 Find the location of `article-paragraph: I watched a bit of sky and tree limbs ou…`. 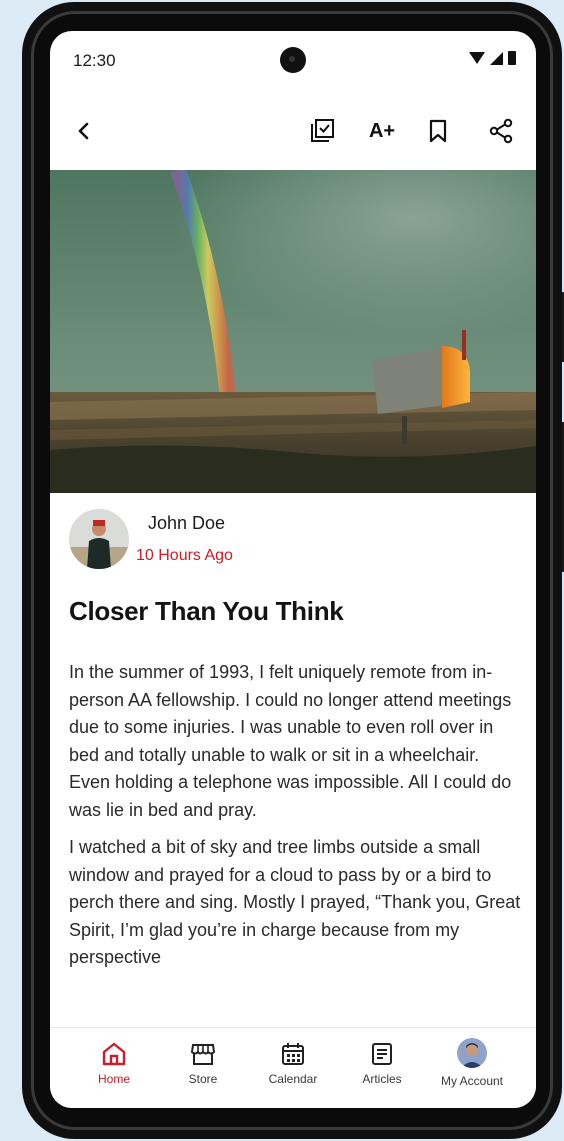

article-paragraph: I watched a bit of sky and tree limbs ou… is located at coordinates (295, 902).